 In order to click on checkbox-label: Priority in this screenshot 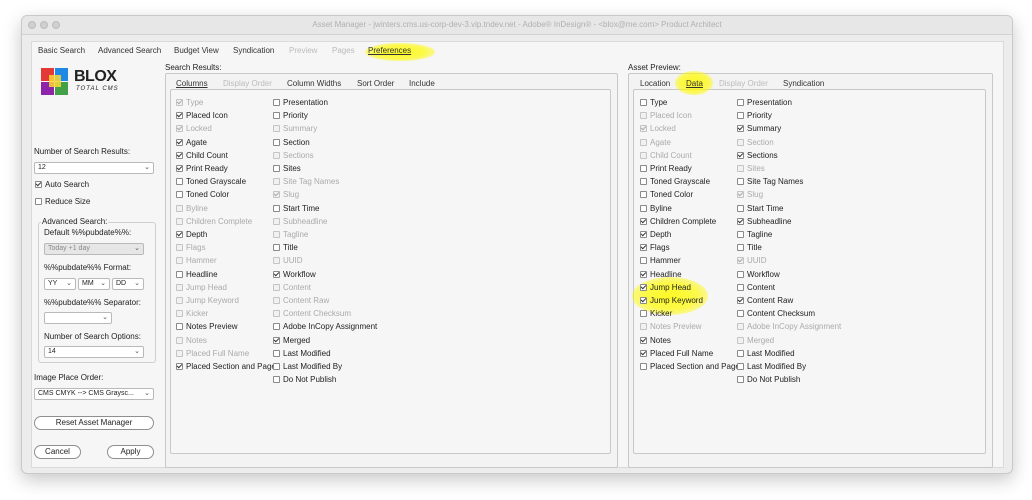, I will do `click(295, 116)`.